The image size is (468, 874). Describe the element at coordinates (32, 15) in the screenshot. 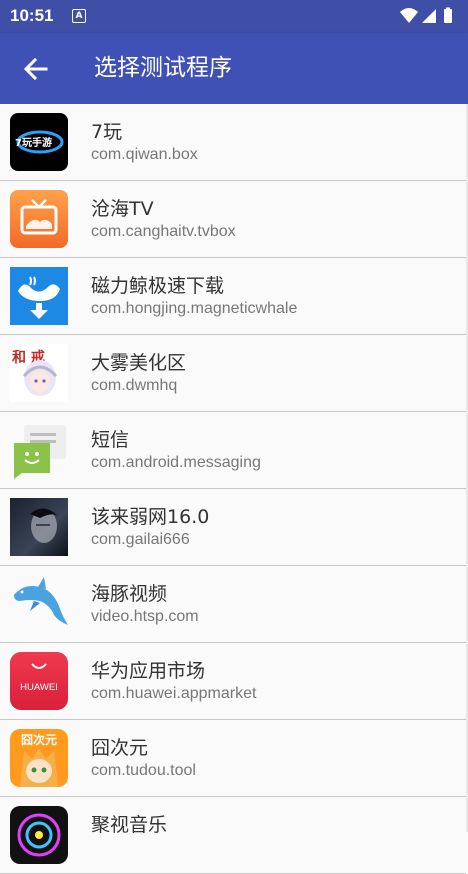

I see `status-time: 10:51` at that location.